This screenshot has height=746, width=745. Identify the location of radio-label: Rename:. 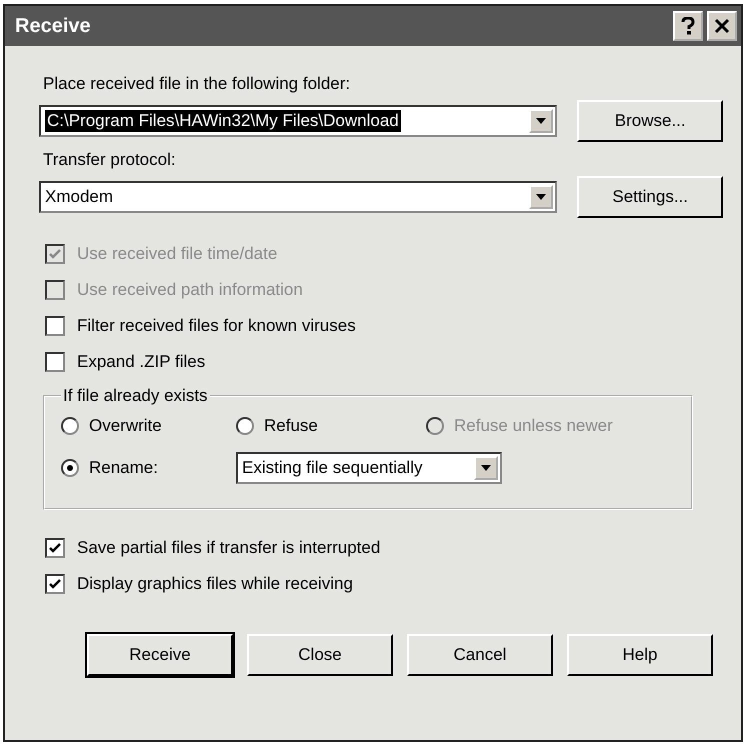
(123, 468).